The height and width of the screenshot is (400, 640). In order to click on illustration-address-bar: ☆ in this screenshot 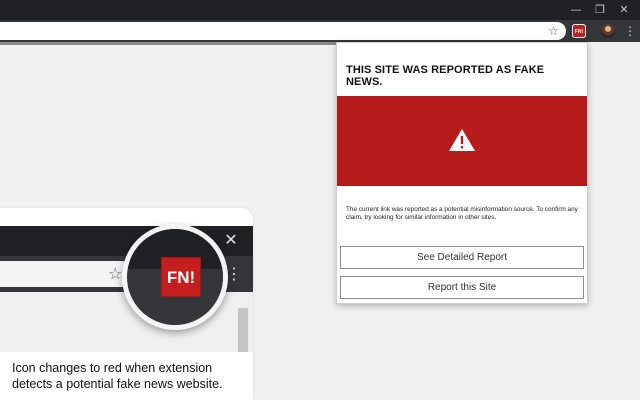, I will do `click(67, 274)`.